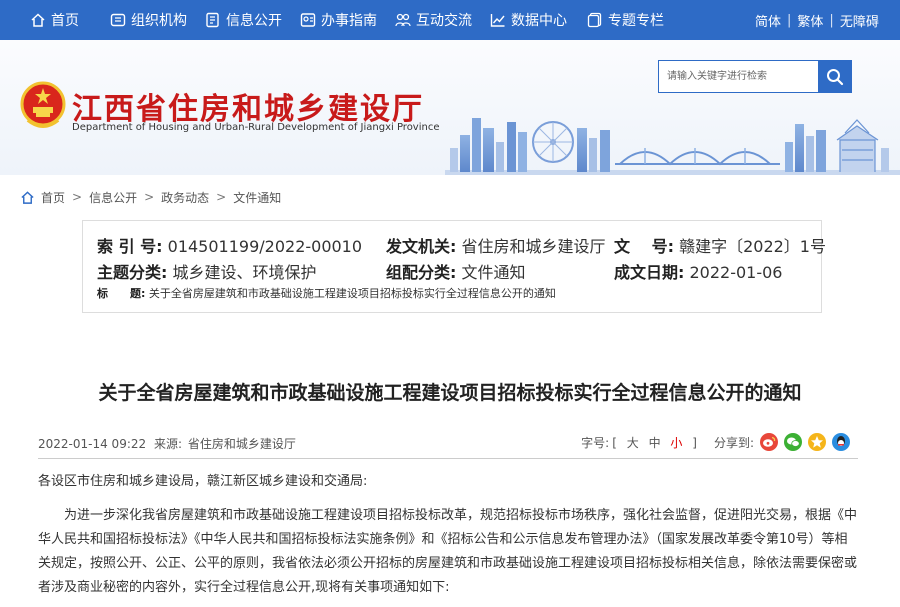 The image size is (900, 607). I want to click on info-value: 014501199/2022-00010, so click(265, 246).